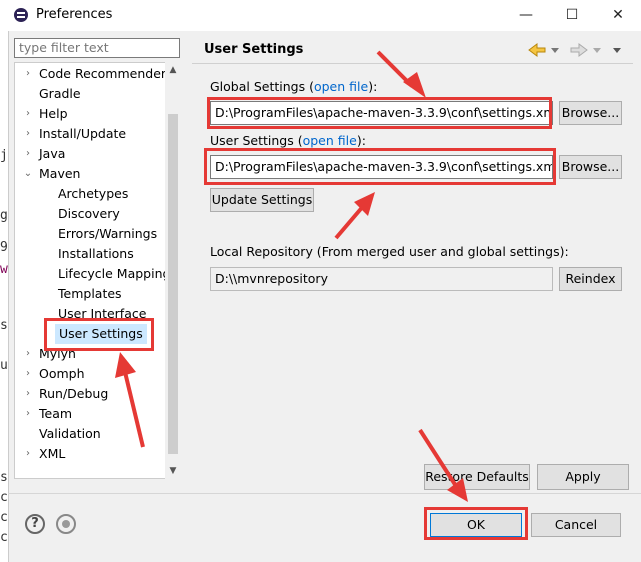 This screenshot has width=641, height=562. Describe the element at coordinates (21, 15) in the screenshot. I see `eclipse-icon` at that location.